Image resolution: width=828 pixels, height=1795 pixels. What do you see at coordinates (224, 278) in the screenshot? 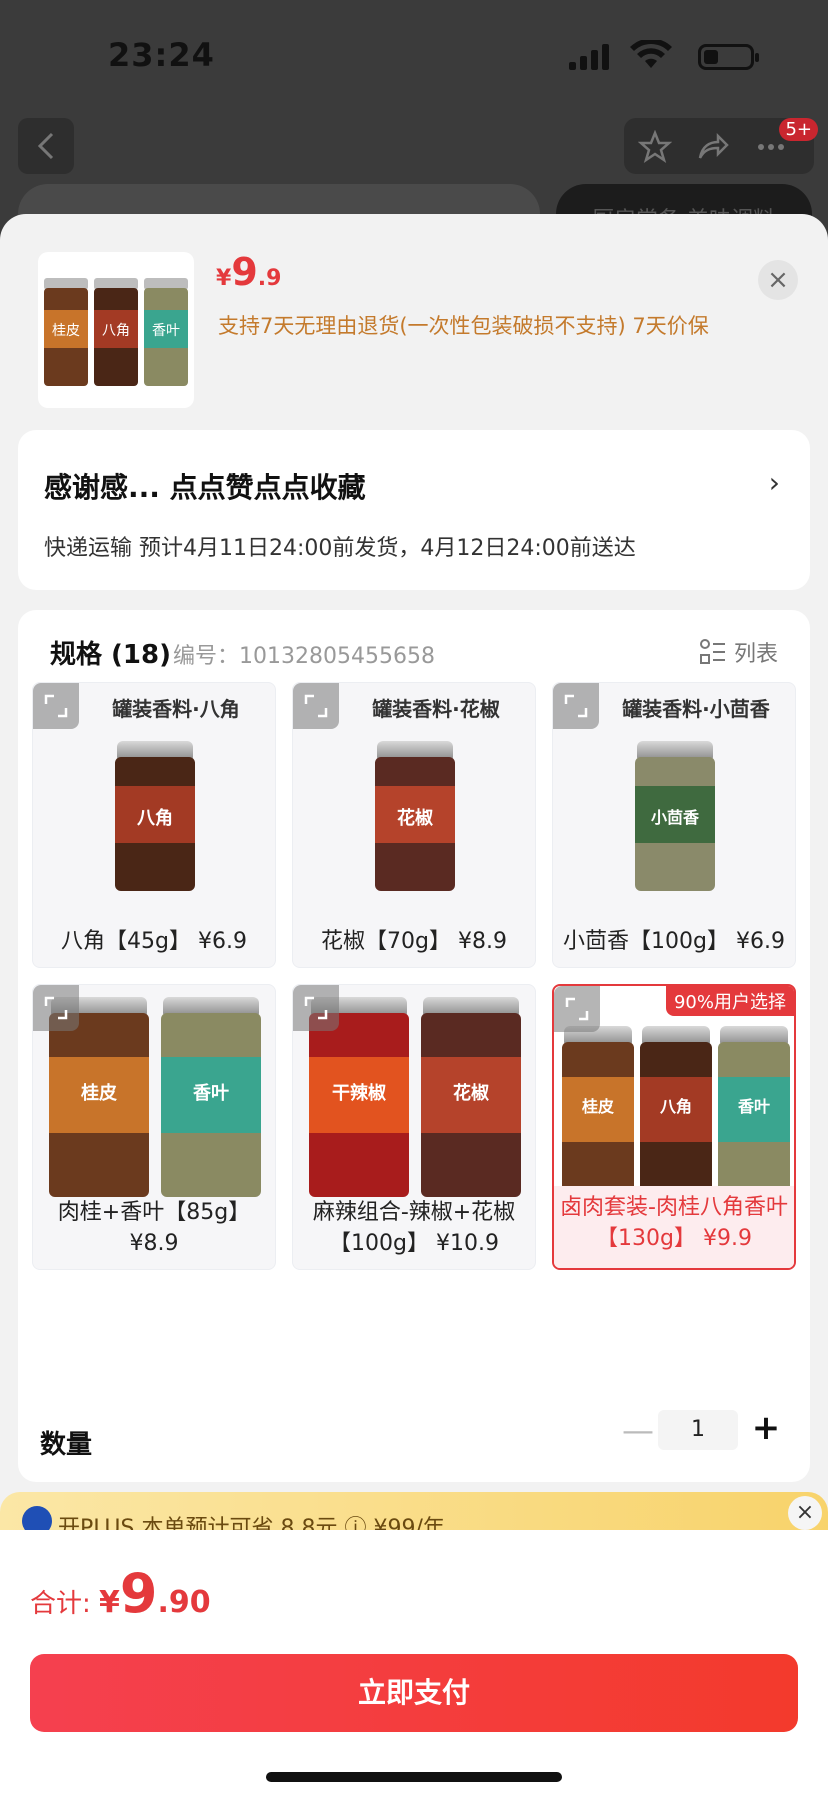
I see `price-symbol: ¥` at bounding box center [224, 278].